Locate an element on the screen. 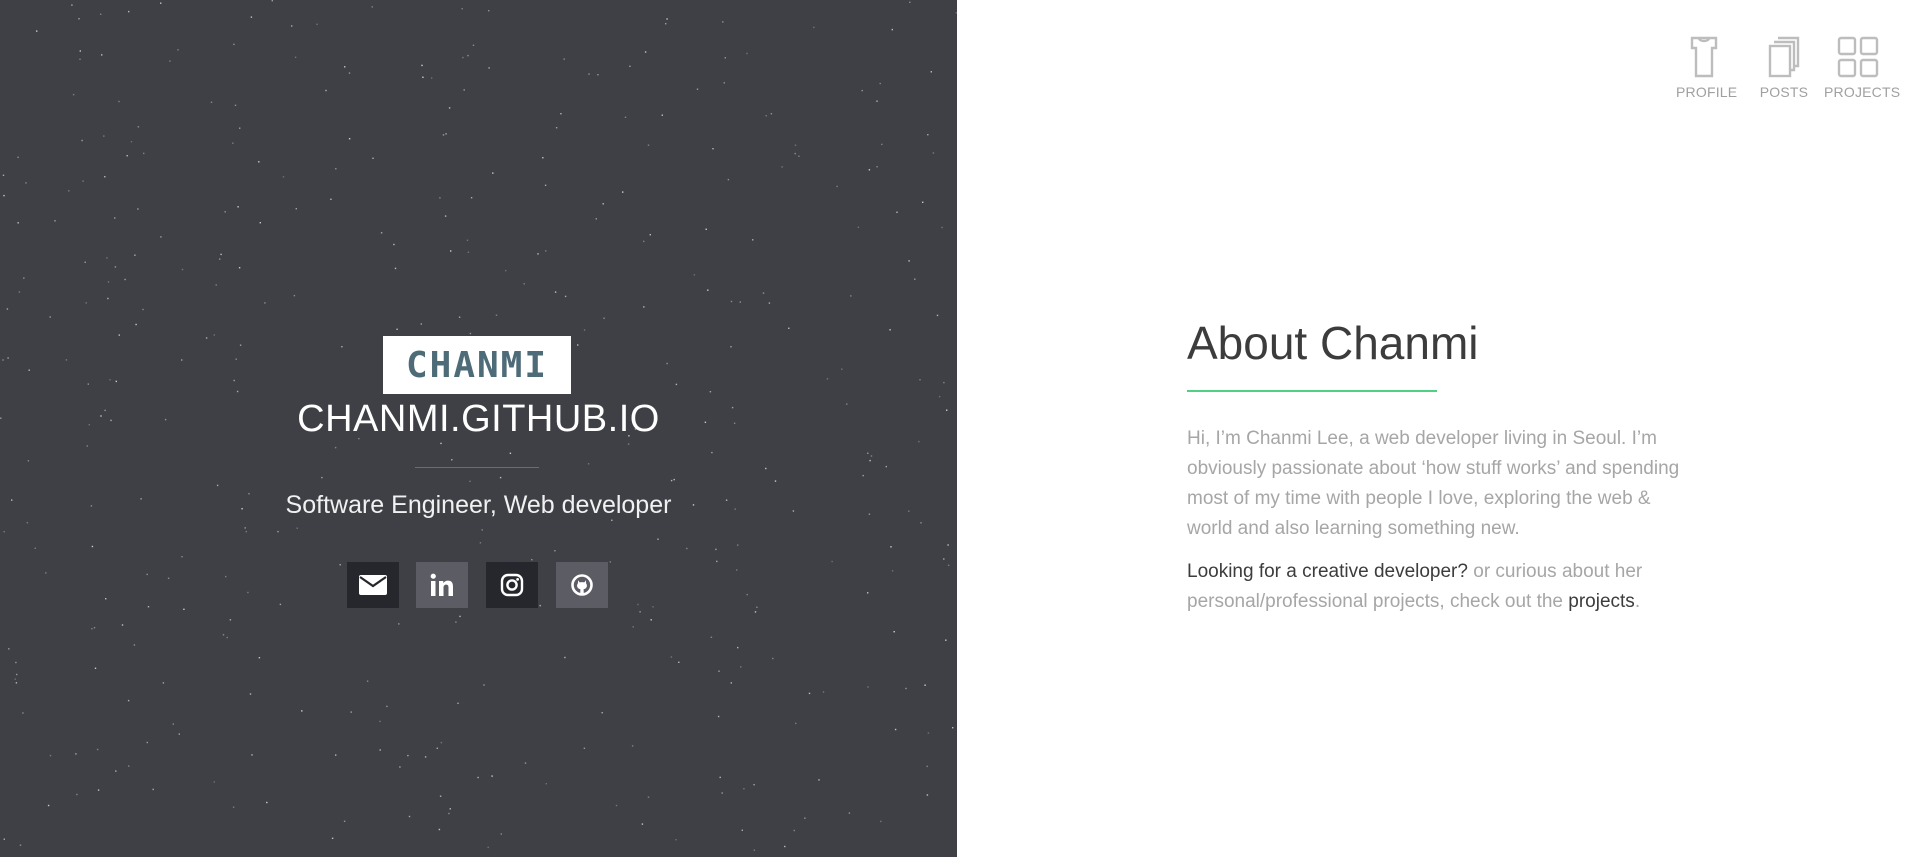  hero-divider is located at coordinates (477, 467).